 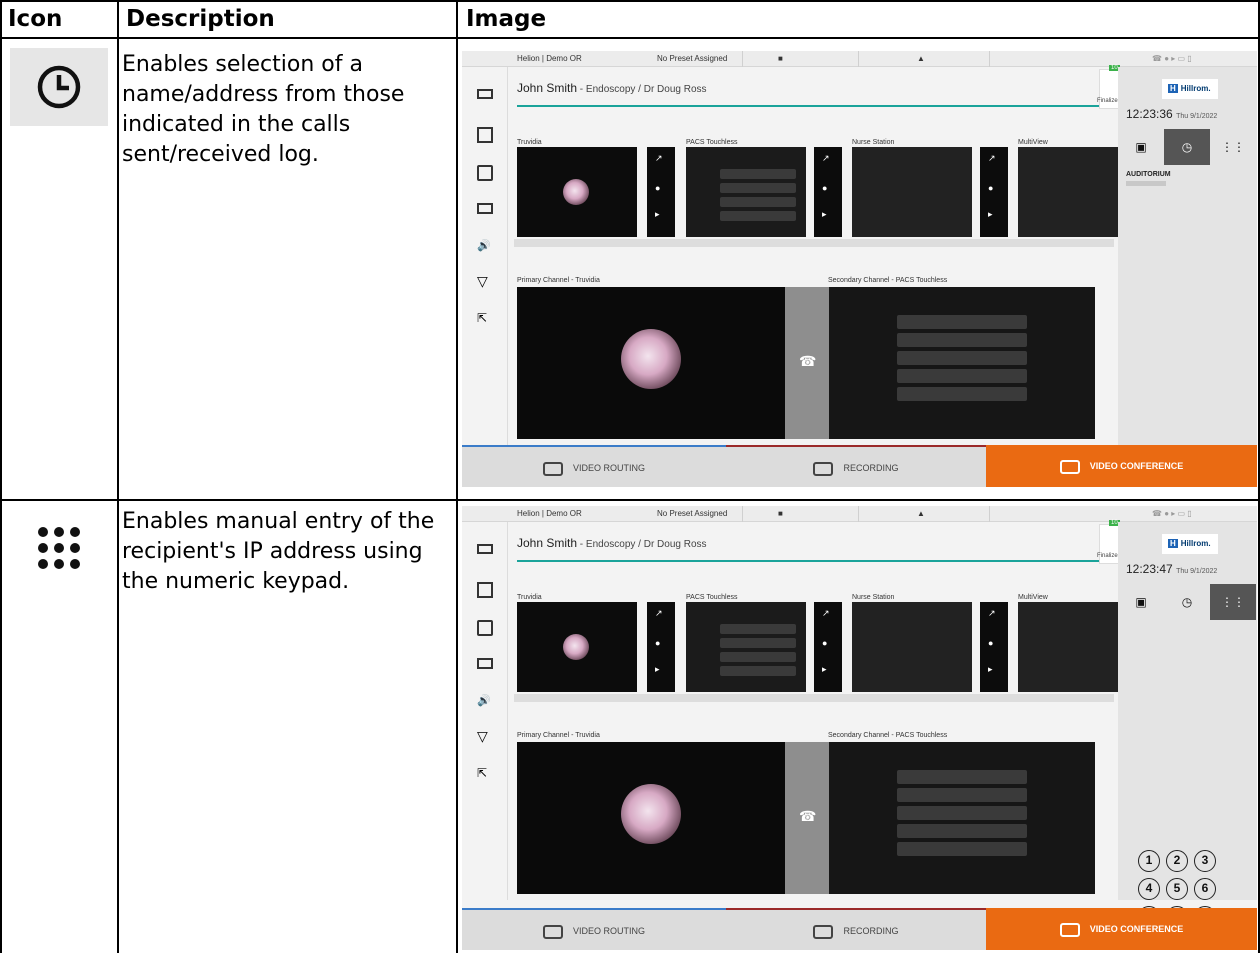 What do you see at coordinates (1205, 889) in the screenshot?
I see `key-6: 6` at bounding box center [1205, 889].